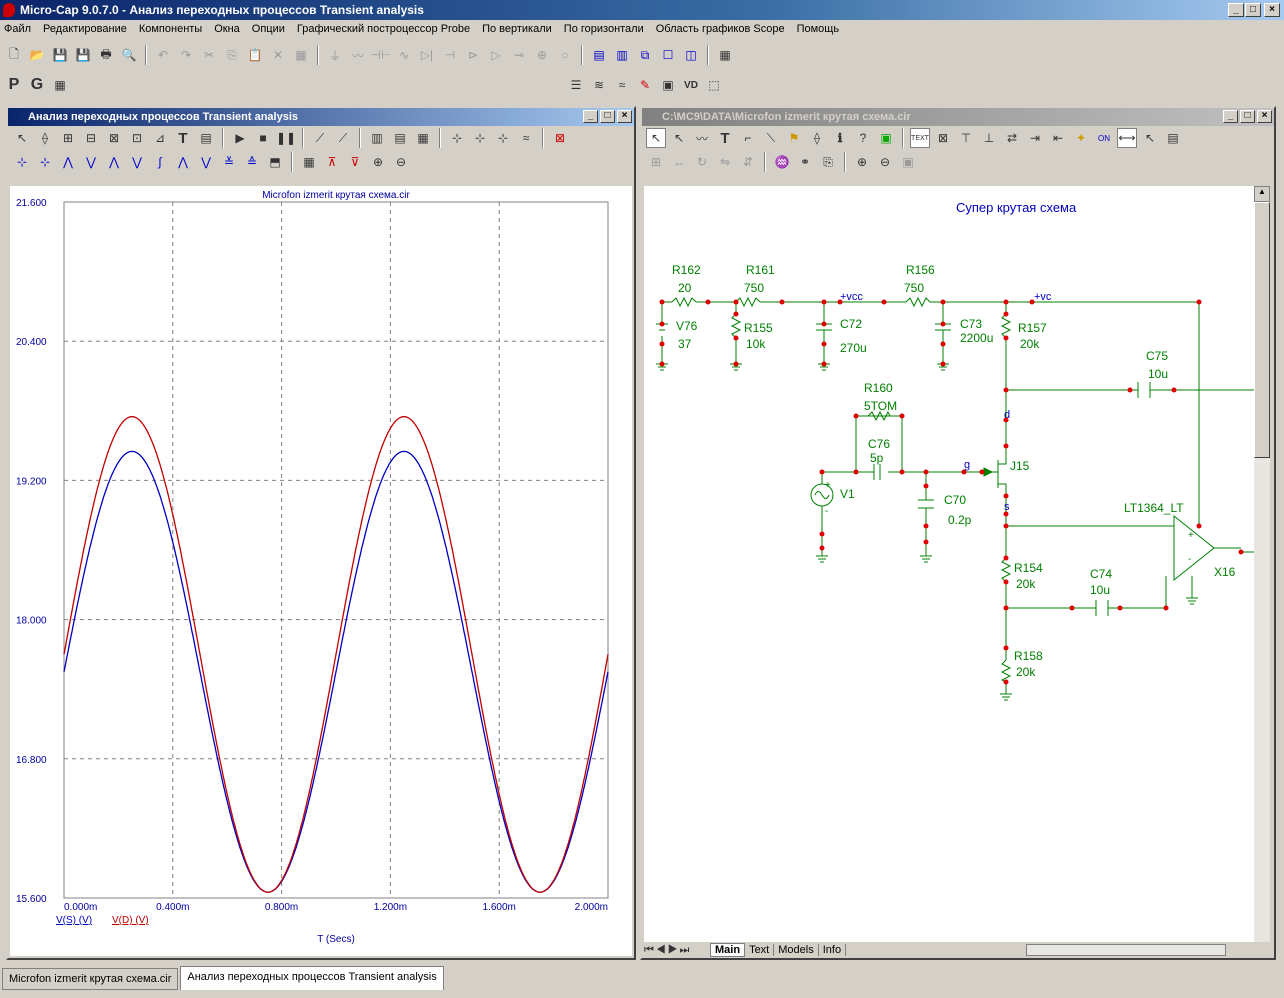  I want to click on probe-p-button: P, so click(14, 85).